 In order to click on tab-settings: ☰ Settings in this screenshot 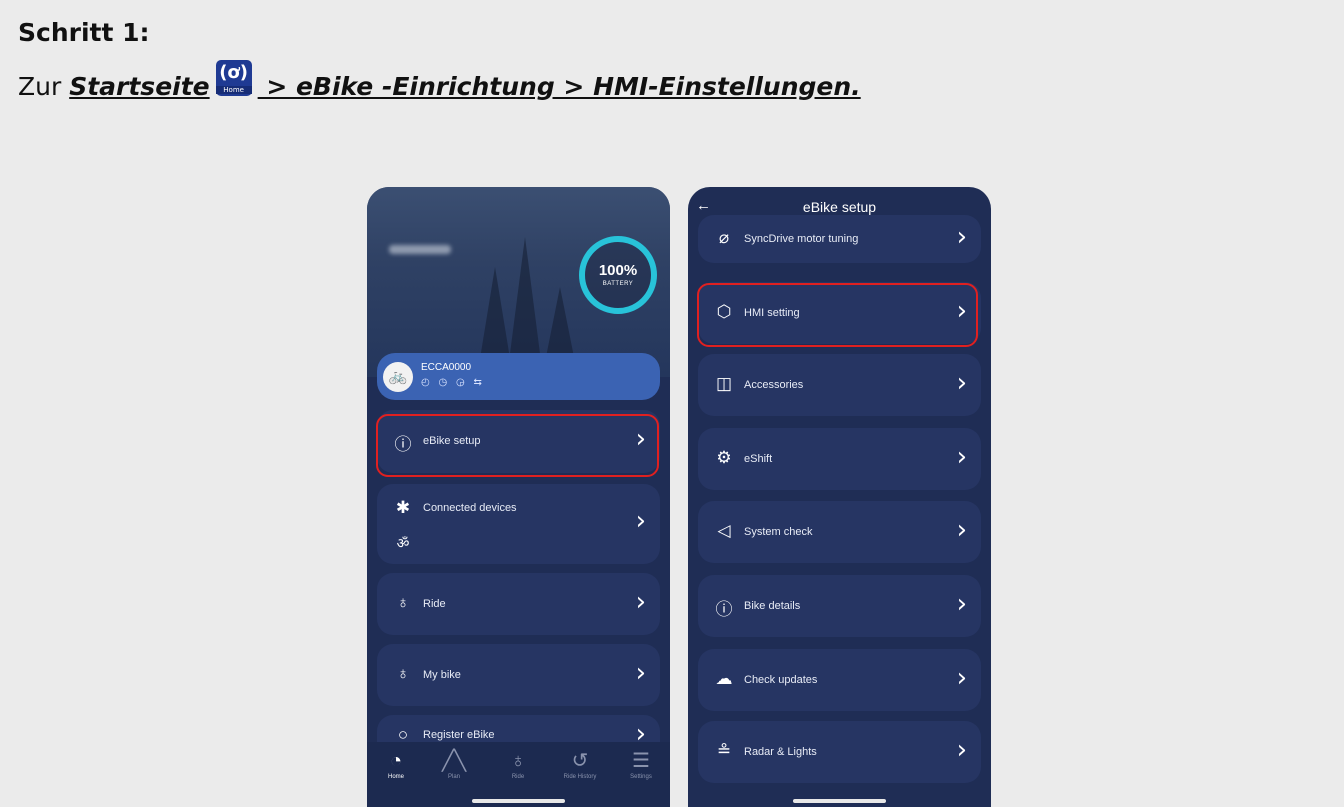, I will do `click(641, 765)`.